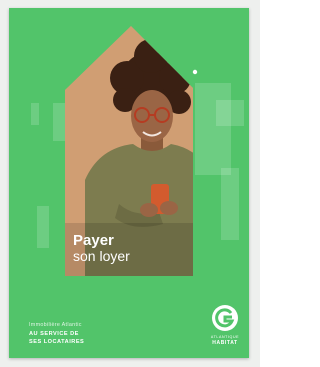 Image resolution: width=320 pixels, height=367 pixels. Describe the element at coordinates (55, 325) in the screenshot. I see `tagline-company: Immobilière Atlantic` at that location.